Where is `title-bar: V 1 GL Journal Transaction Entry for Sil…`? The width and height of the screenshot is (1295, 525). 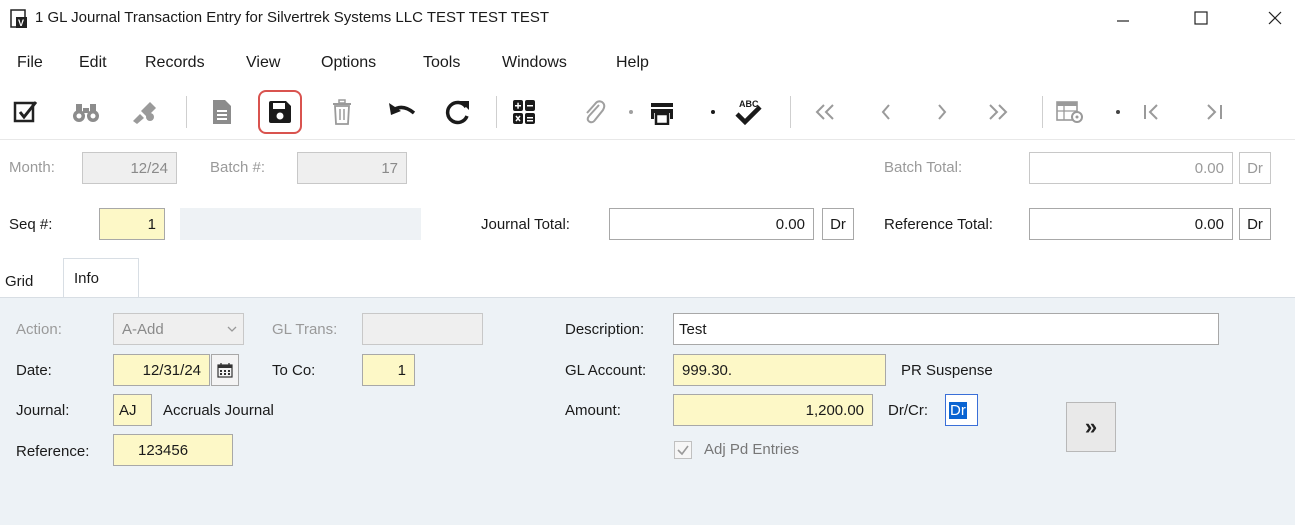 title-bar: V 1 GL Journal Transaction Entry for Sil… is located at coordinates (647, 20).